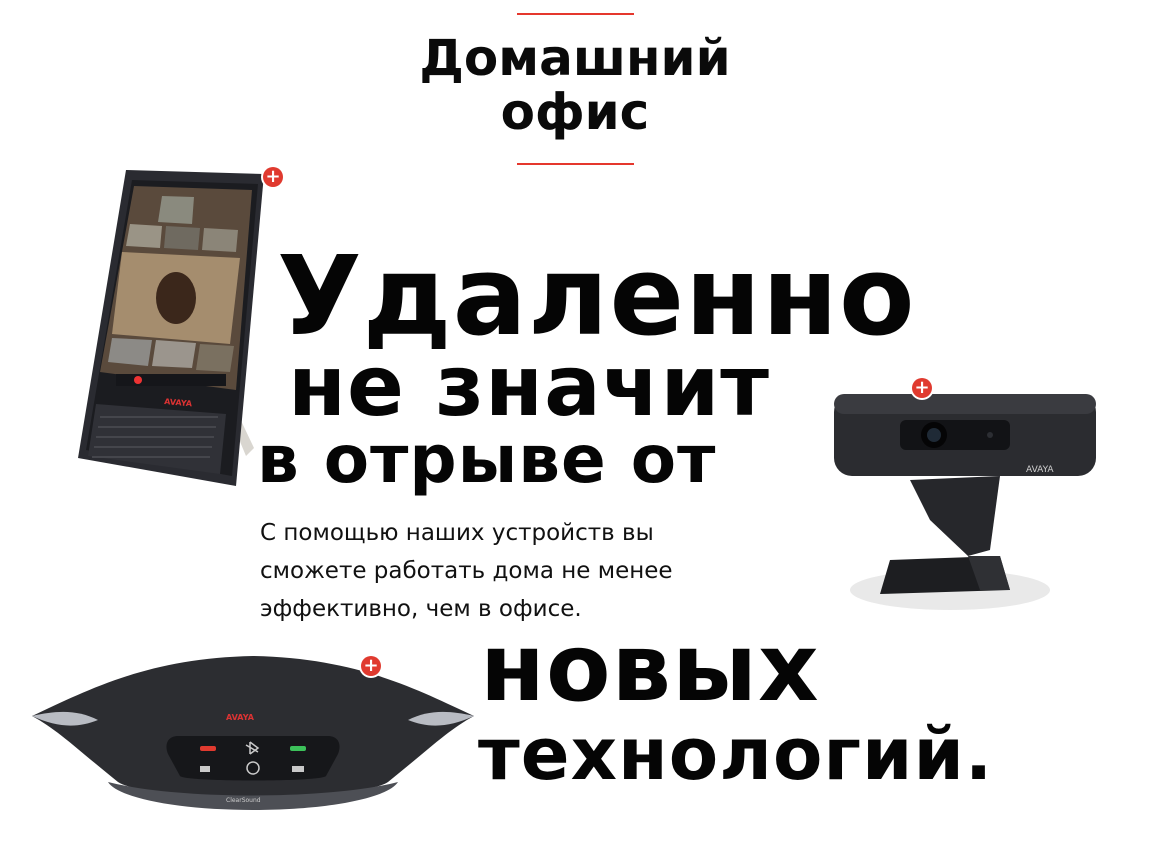  I want to click on top-accent-rule, so click(575, 14).